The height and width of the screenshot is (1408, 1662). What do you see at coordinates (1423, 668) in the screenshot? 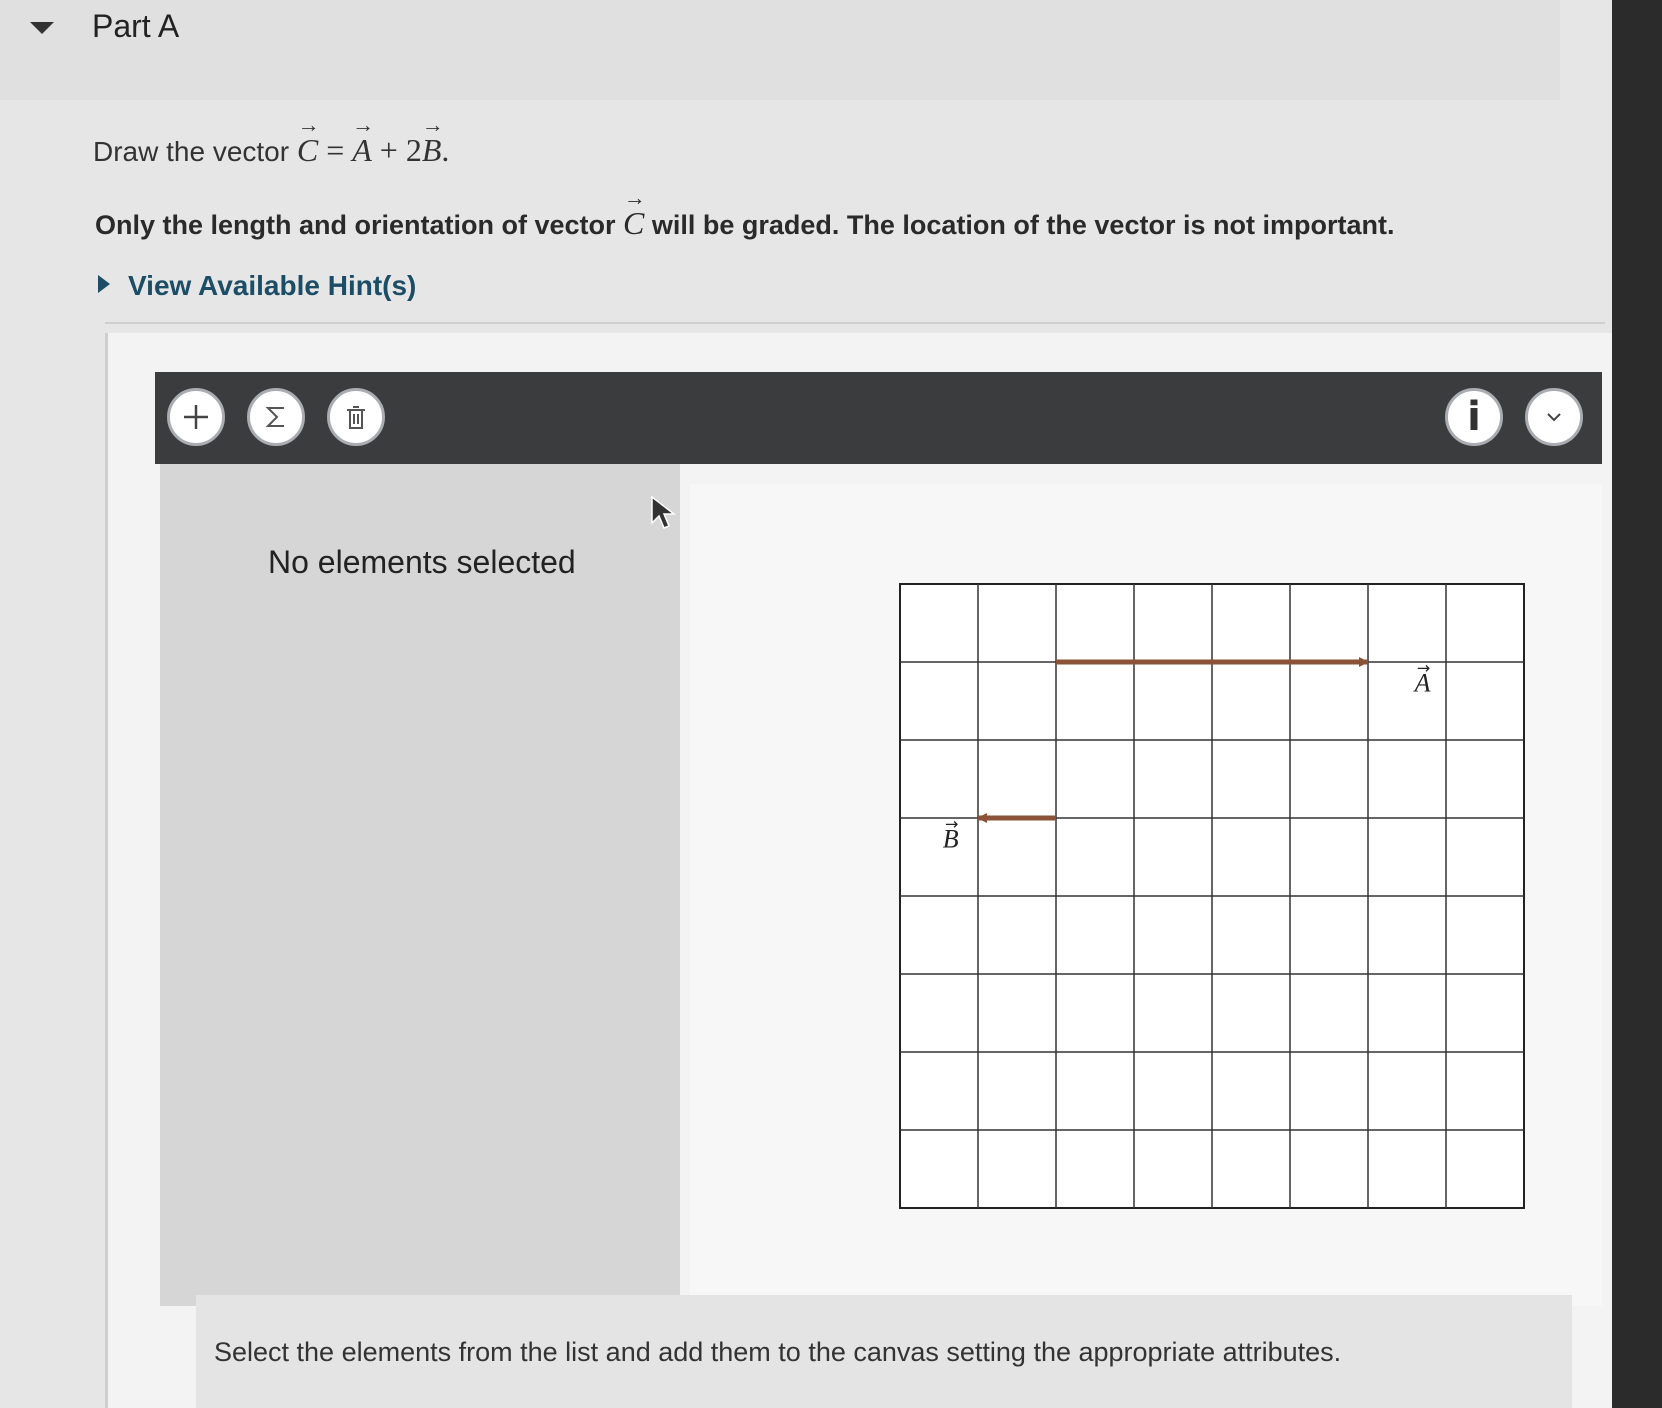
I see `vector-a-label-arrow-icon: →` at bounding box center [1423, 668].